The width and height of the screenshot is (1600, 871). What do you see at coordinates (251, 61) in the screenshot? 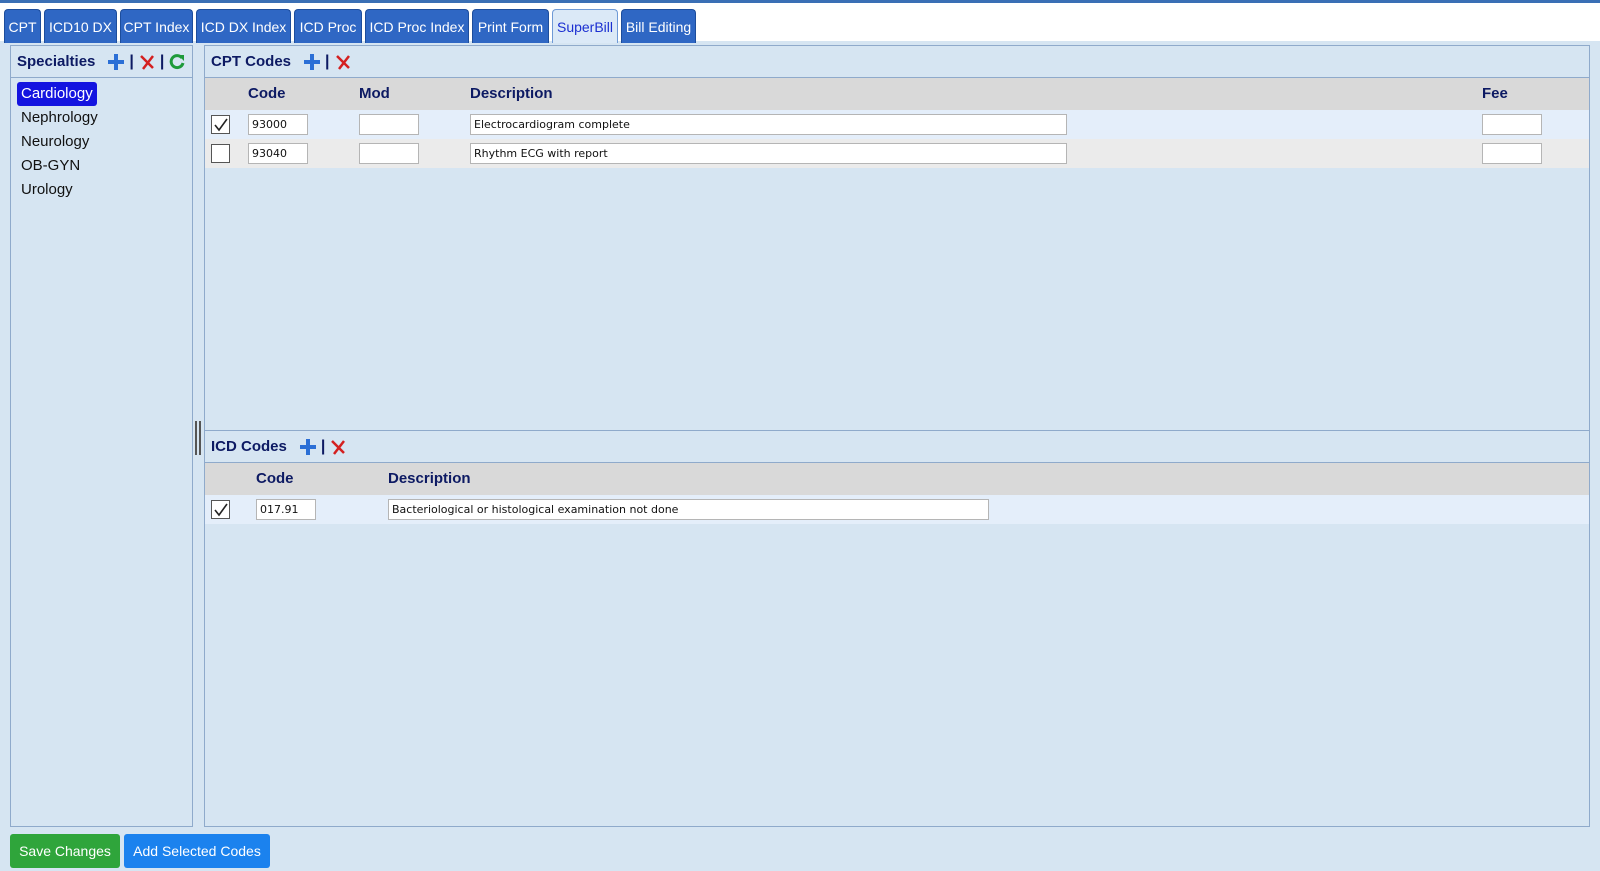
I see `cpt-title: CPT Codes` at bounding box center [251, 61].